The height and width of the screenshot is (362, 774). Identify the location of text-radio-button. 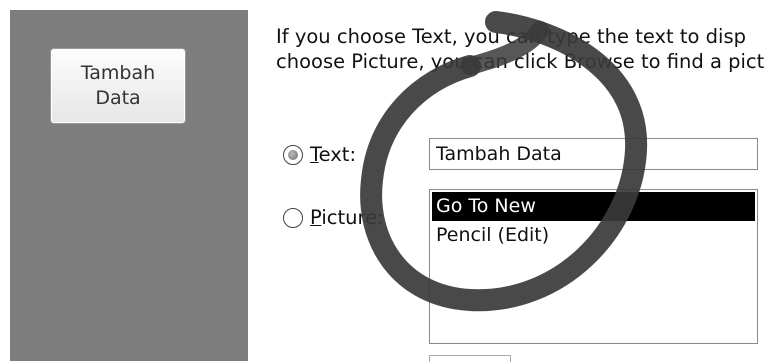
(293, 154).